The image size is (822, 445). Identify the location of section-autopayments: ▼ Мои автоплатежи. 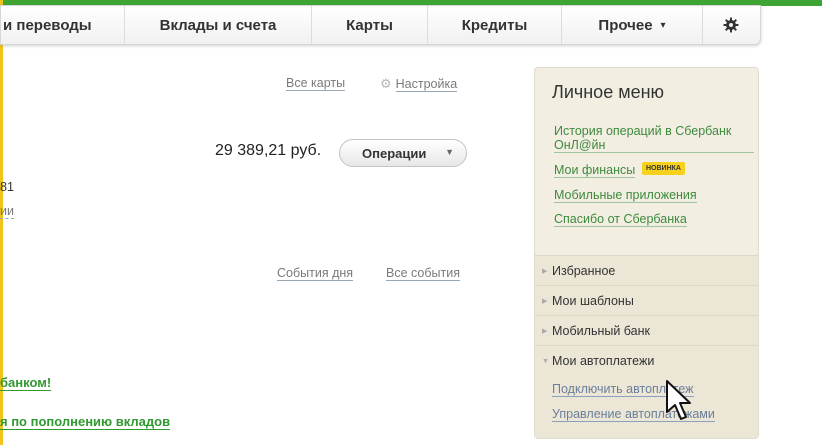
(646, 361).